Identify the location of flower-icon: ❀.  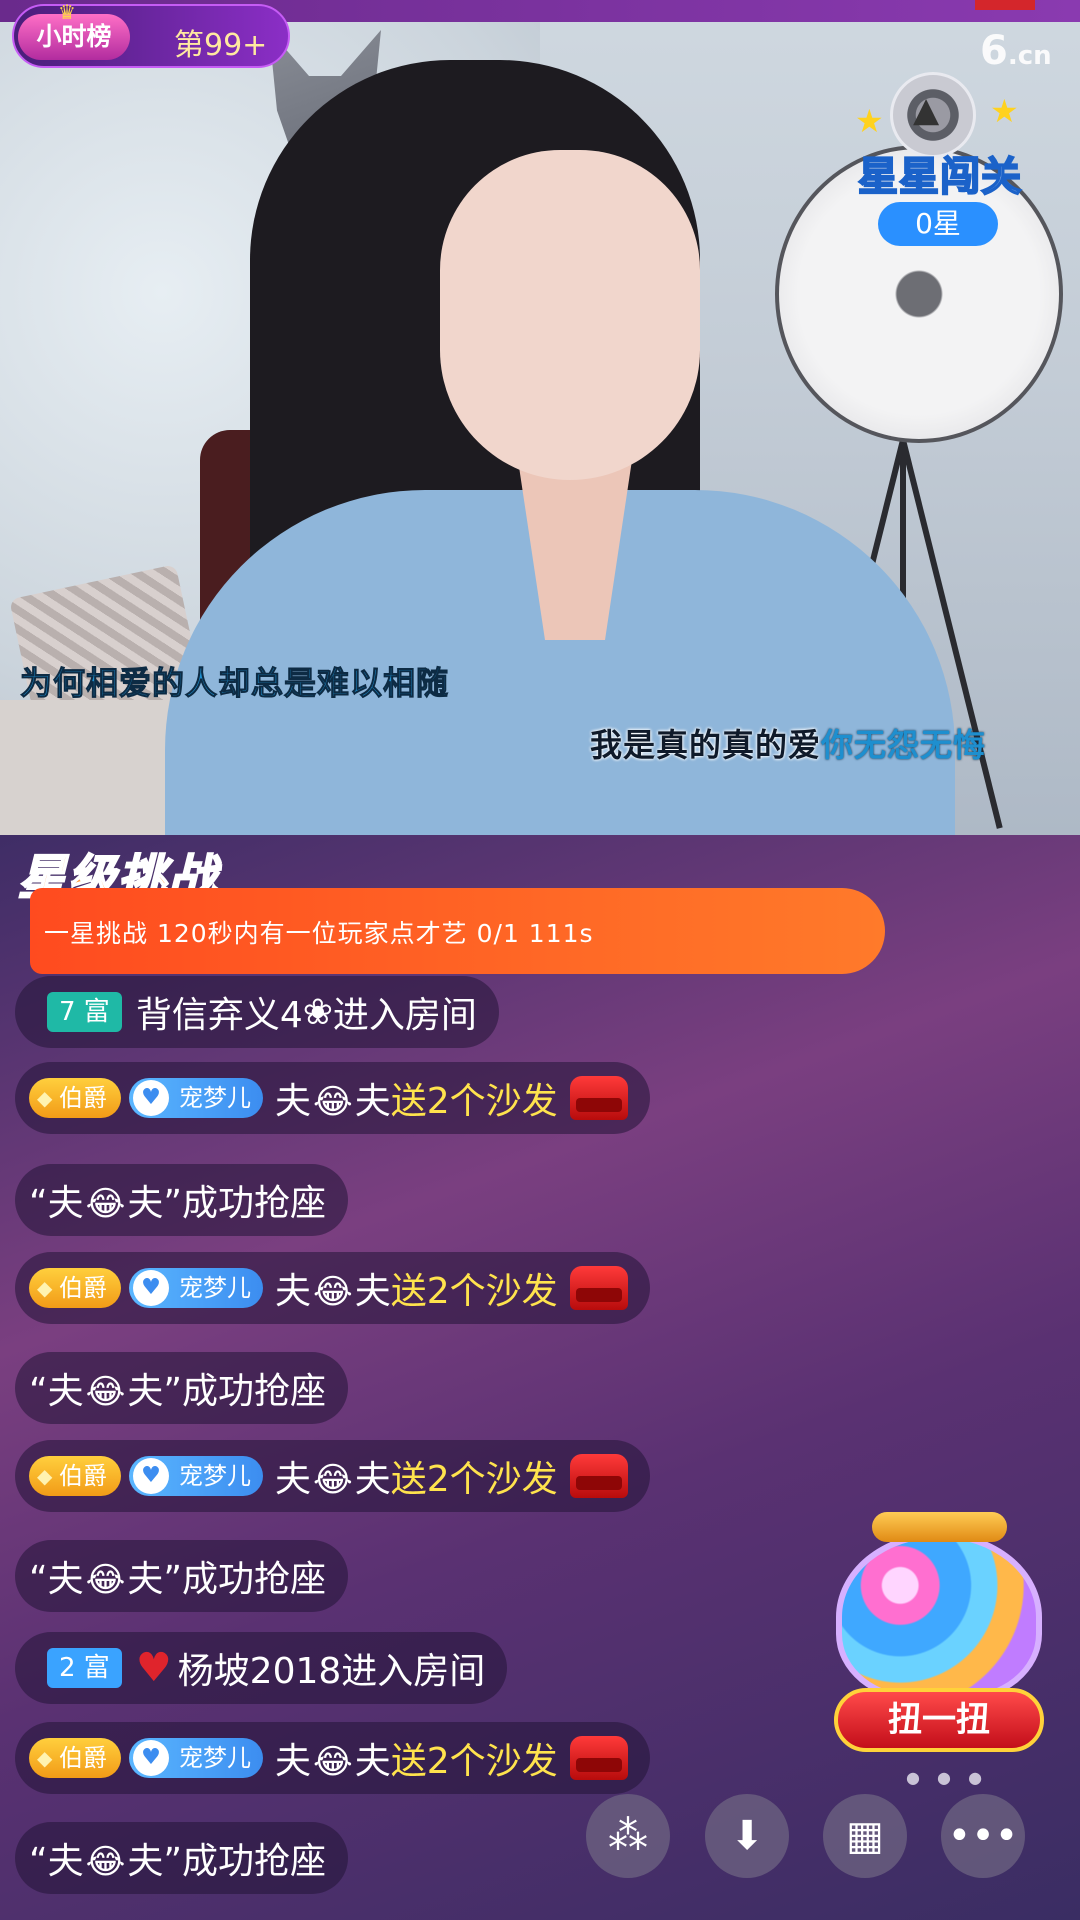
(317, 1012).